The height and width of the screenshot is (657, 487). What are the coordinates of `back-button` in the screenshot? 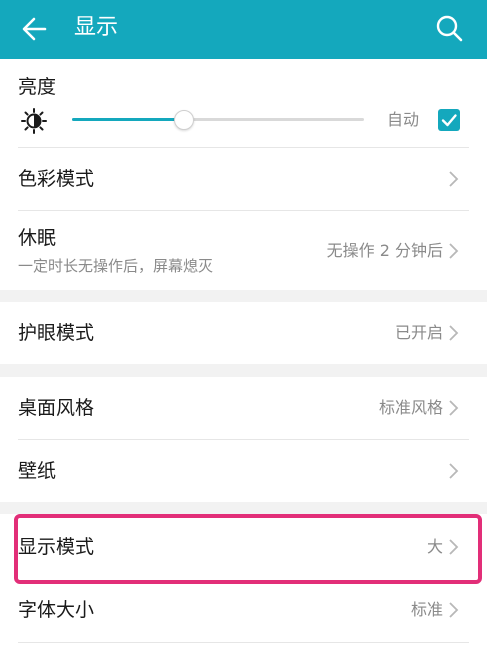 It's located at (34, 29).